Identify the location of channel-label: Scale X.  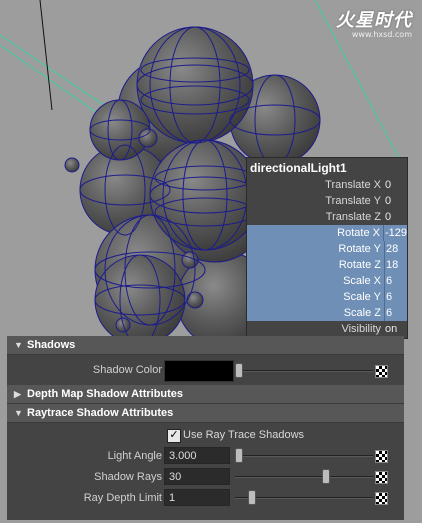
(315, 281).